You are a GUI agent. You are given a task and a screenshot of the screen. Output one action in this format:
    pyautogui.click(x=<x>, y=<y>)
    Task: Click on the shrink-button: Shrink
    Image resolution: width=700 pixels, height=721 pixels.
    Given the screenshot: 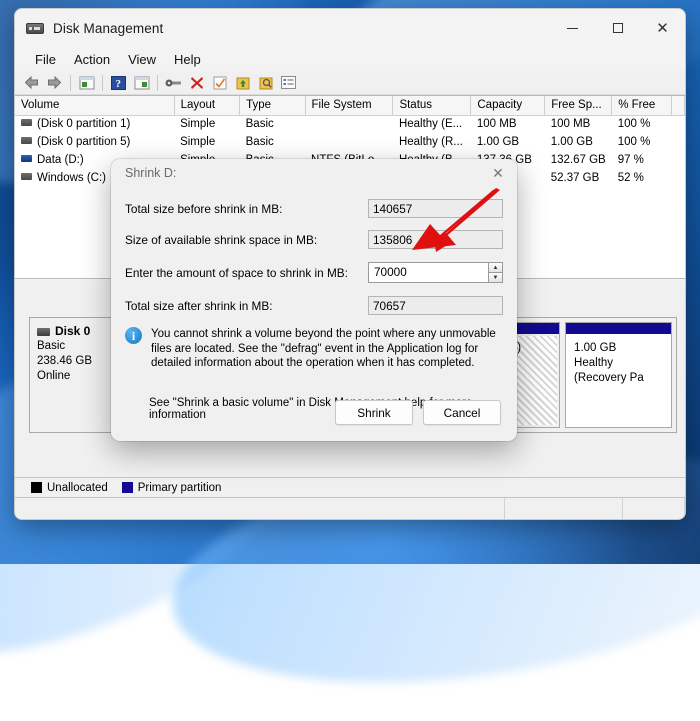 What is the action you would take?
    pyautogui.click(x=374, y=412)
    